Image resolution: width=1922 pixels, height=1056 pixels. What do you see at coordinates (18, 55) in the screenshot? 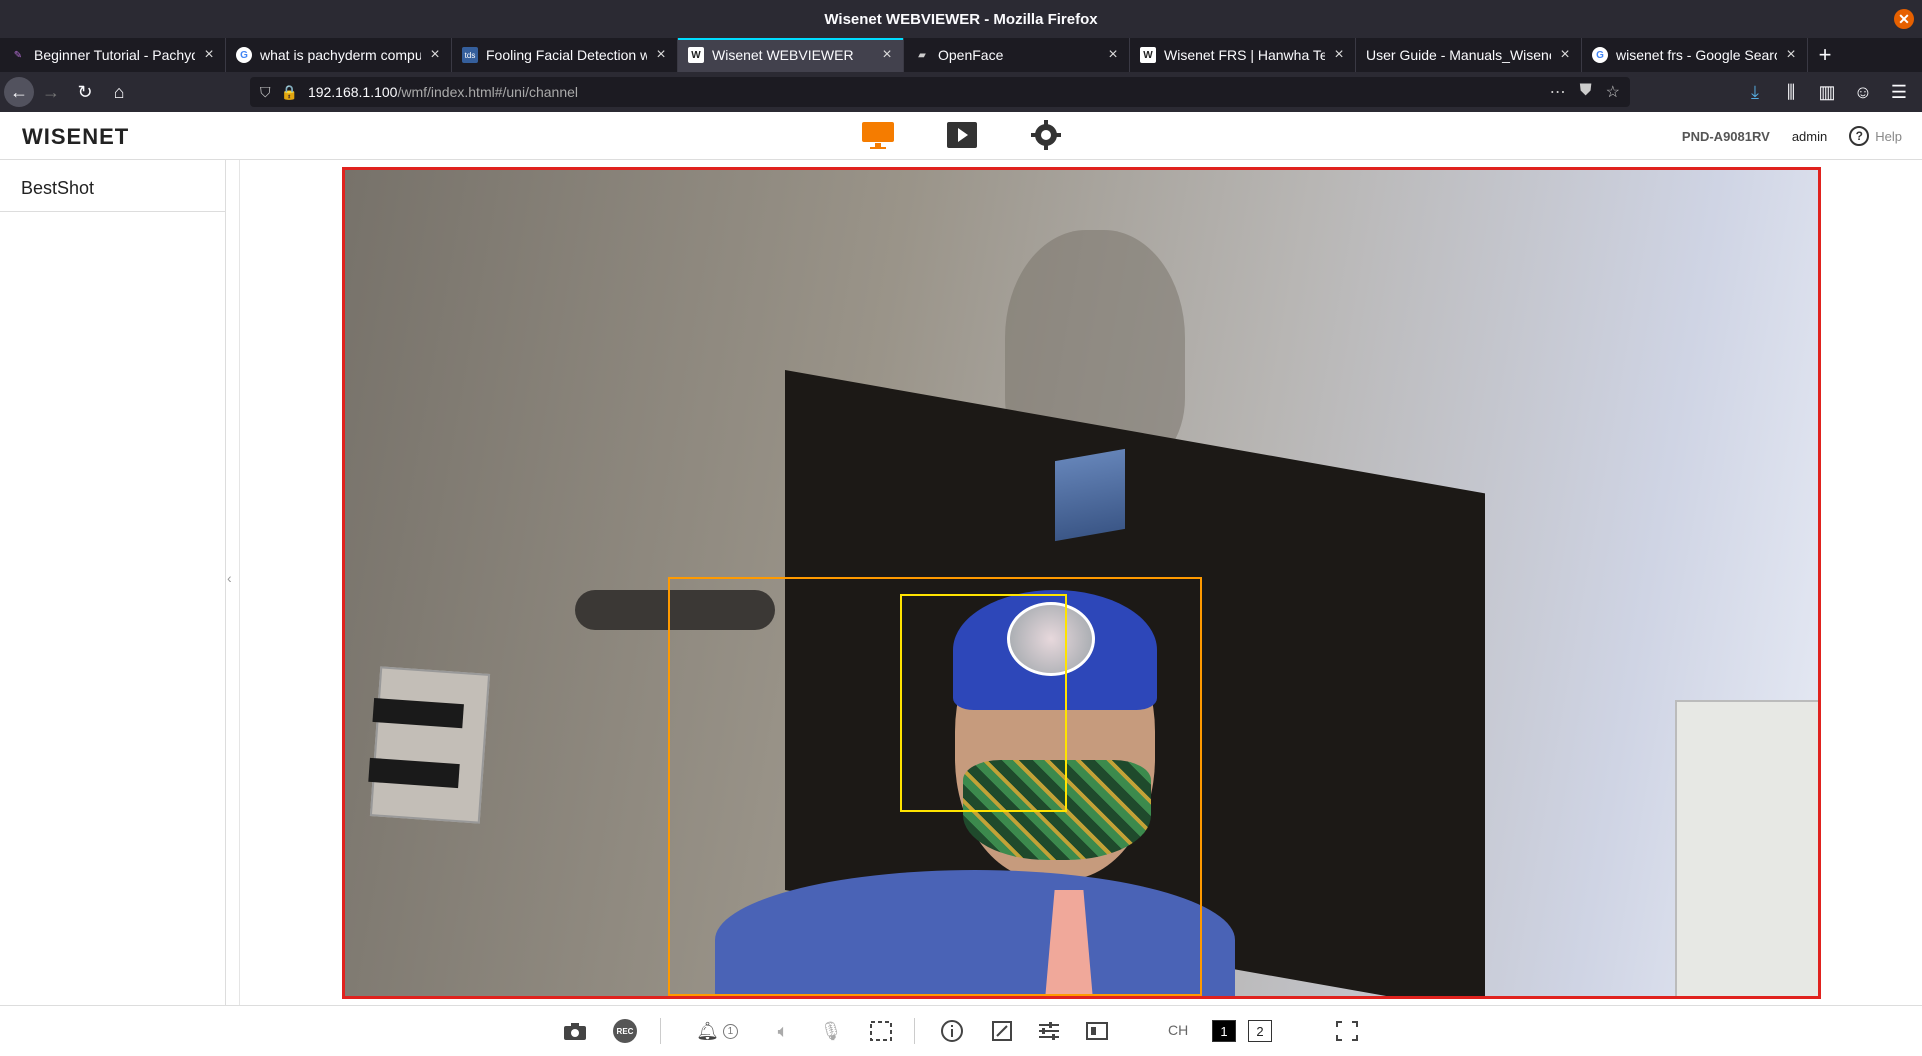
I see `pachyderm-favicon-icon: ✎` at bounding box center [18, 55].